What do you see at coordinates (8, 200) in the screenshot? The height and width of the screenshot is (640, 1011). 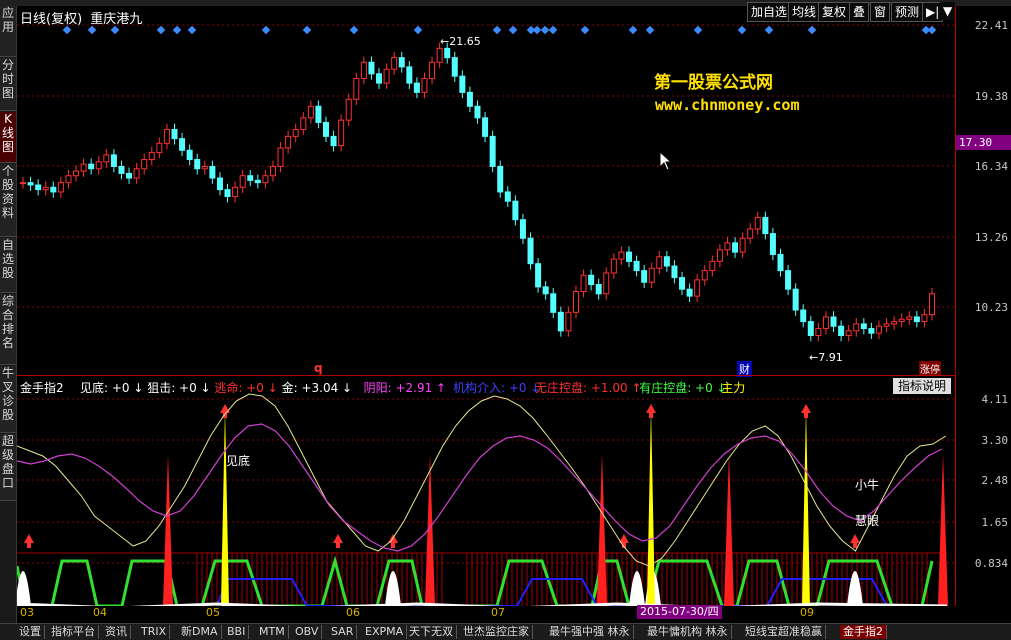 I see `sidebar-stock-info: 个股资料` at bounding box center [8, 200].